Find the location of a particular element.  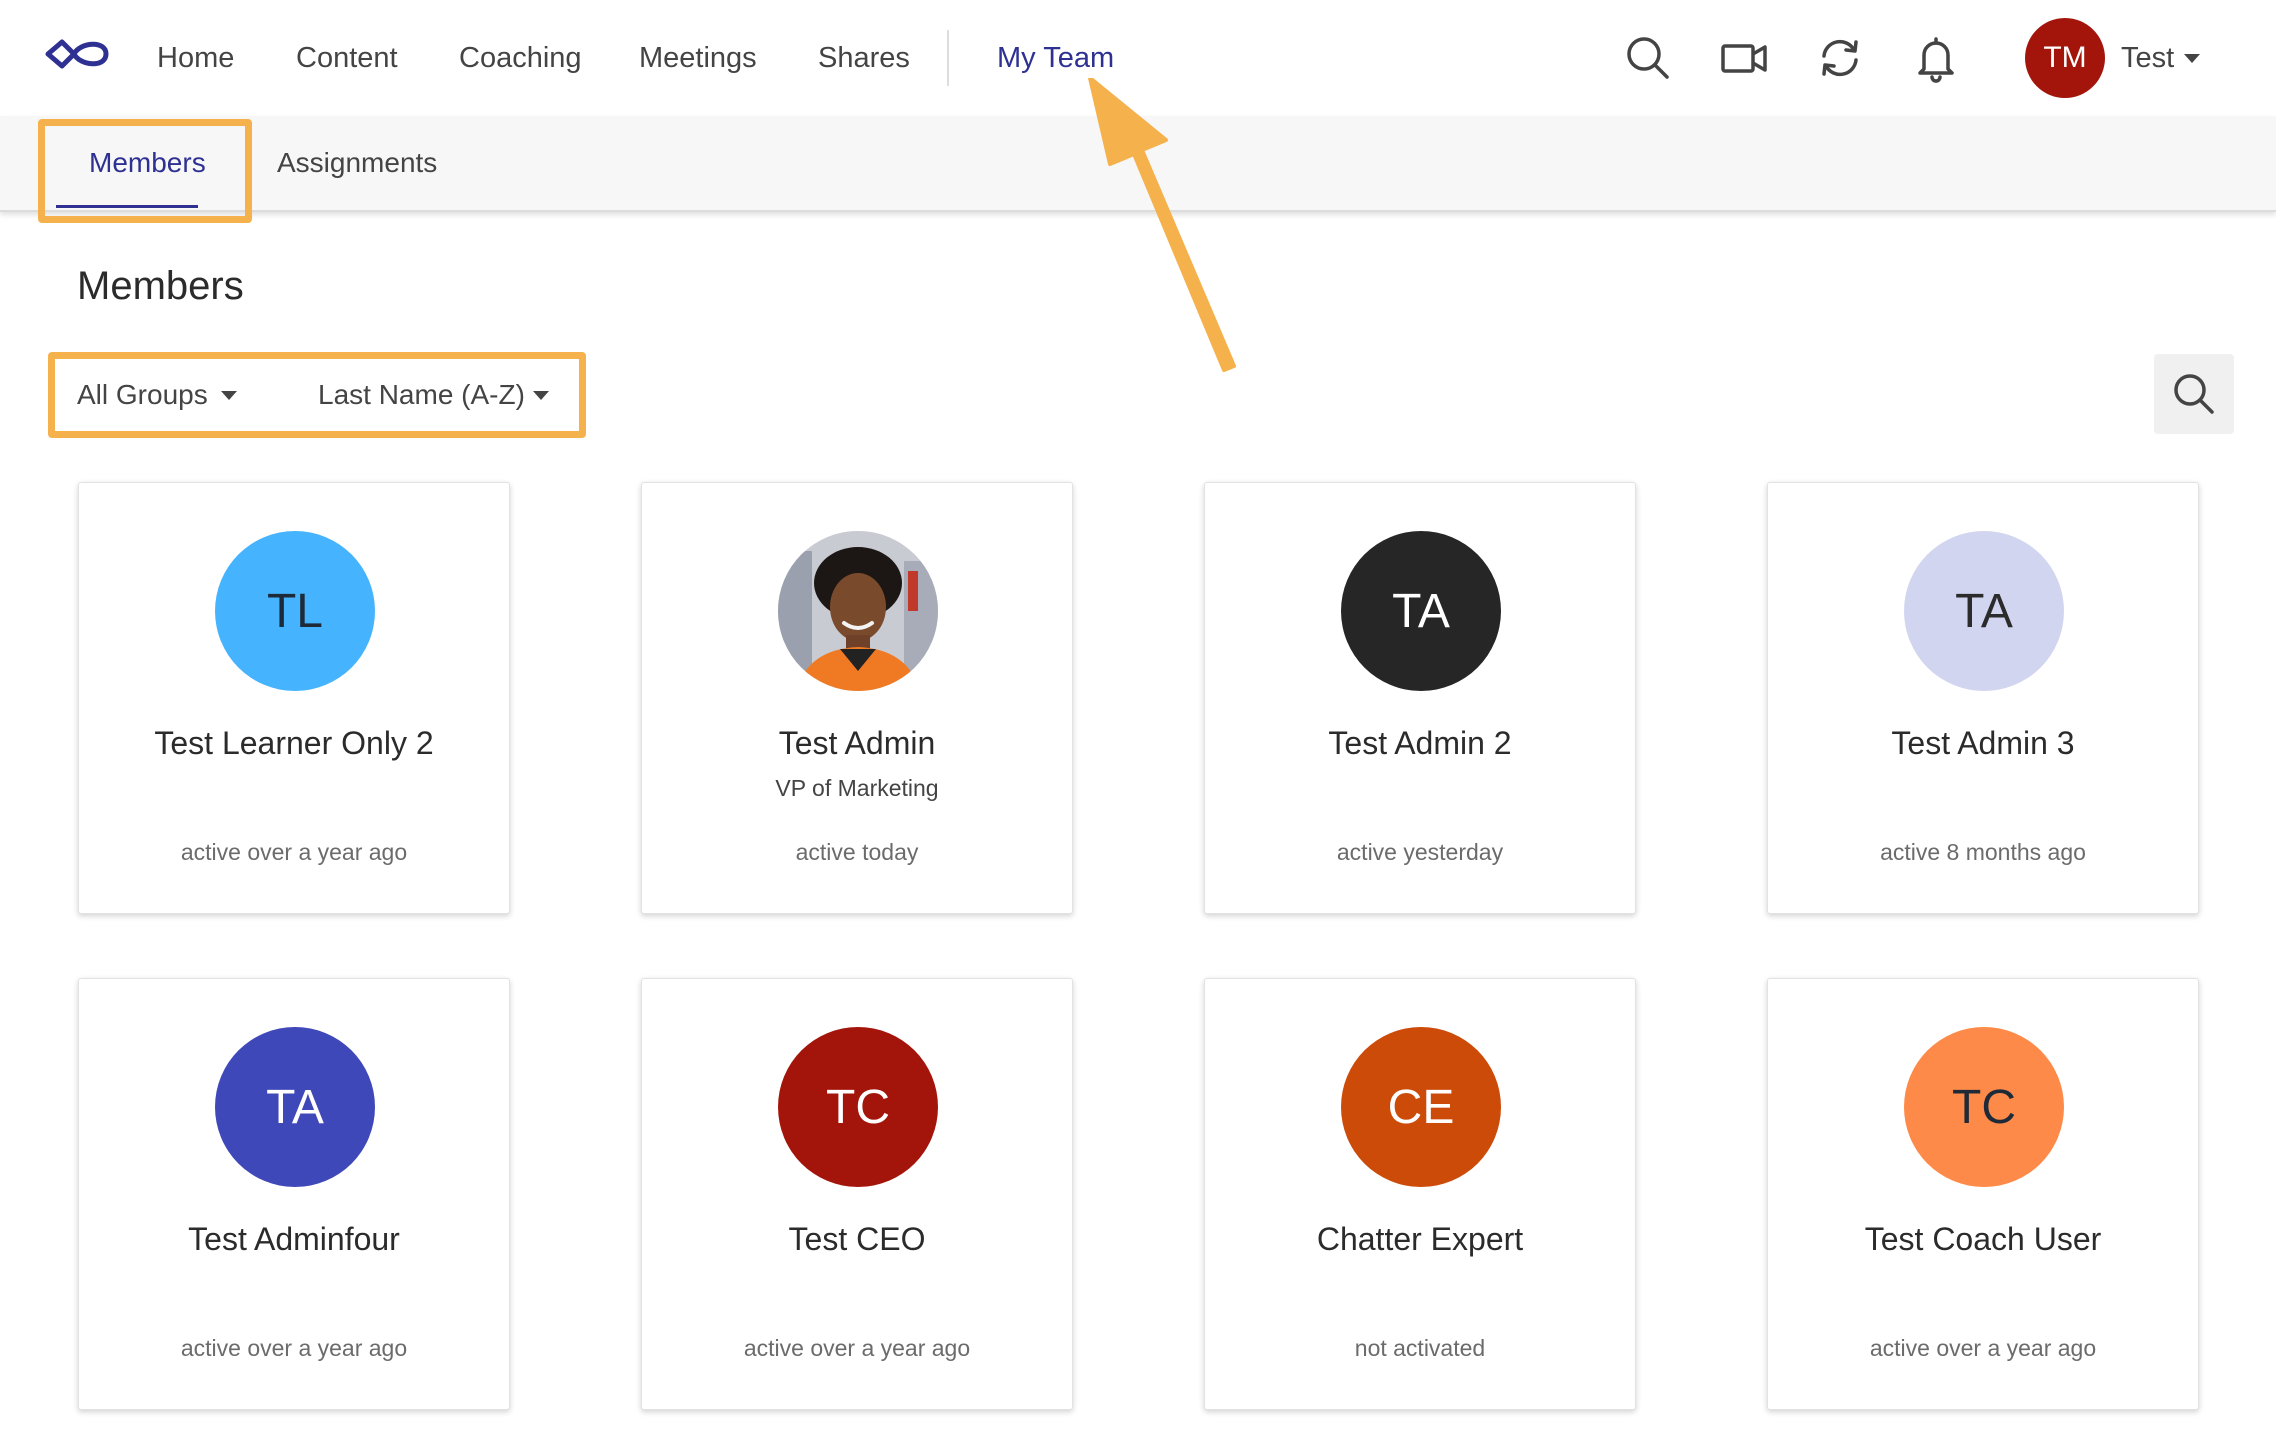

bell-icon is located at coordinates (1936, 58).